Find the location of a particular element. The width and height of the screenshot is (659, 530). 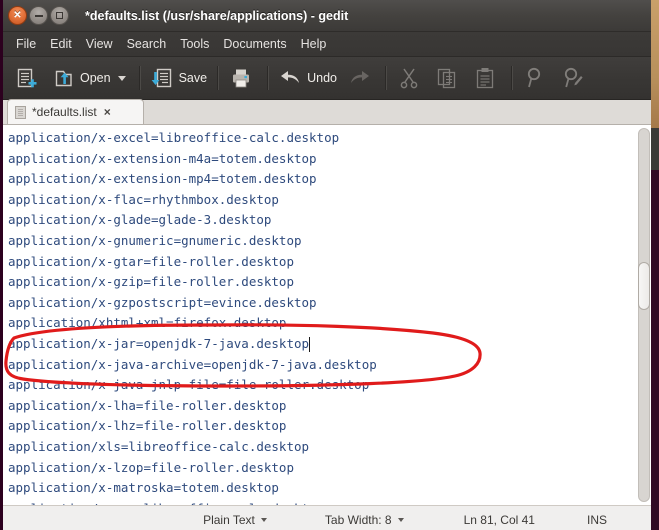

scrollbar-trough is located at coordinates (644, 315).